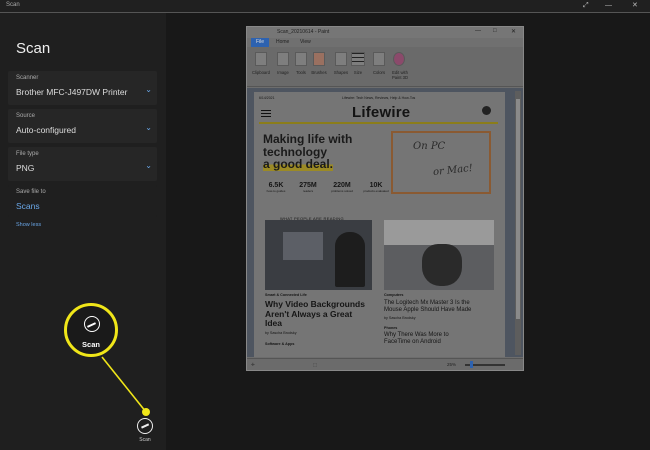 Image resolution: width=650 pixels, height=450 pixels. Describe the element at coordinates (146, 412) in the screenshot. I see `callout-dot` at that location.